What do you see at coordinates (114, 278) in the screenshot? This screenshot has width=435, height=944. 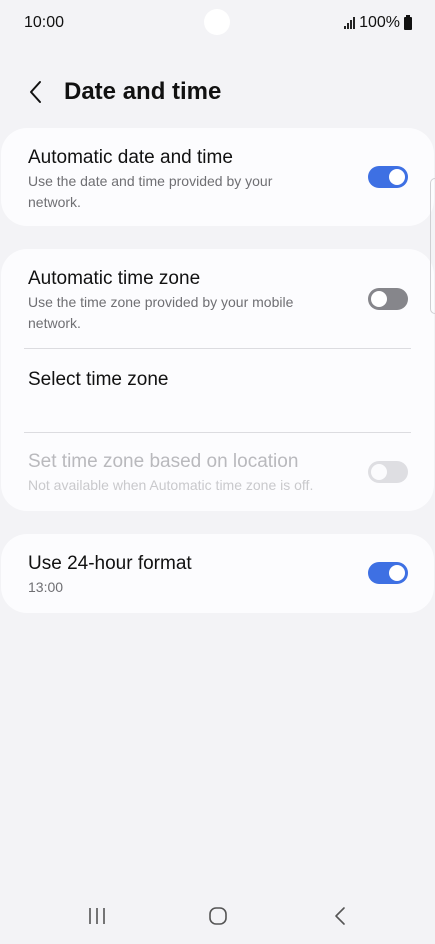 I see `setting-title: Automatic time zone` at bounding box center [114, 278].